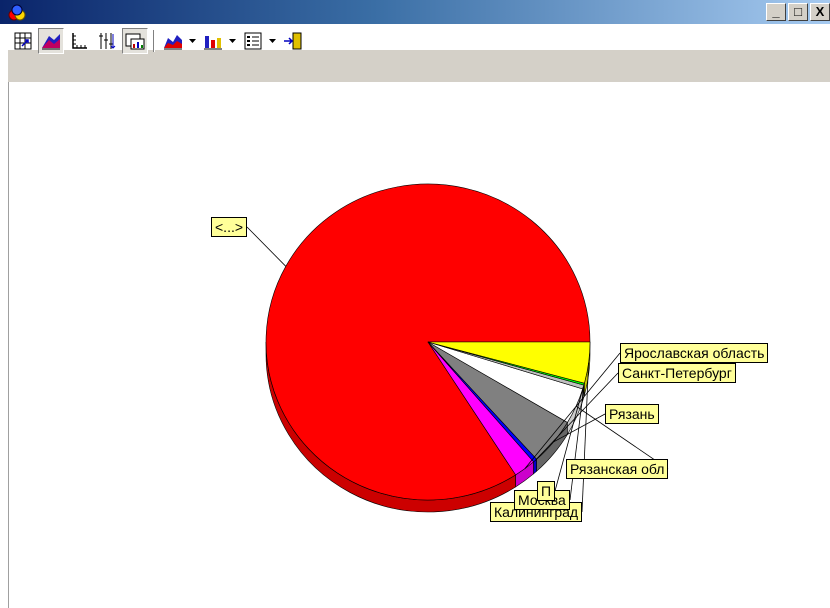 The height and width of the screenshot is (608, 830). I want to click on chart-window-icon, so click(135, 41).